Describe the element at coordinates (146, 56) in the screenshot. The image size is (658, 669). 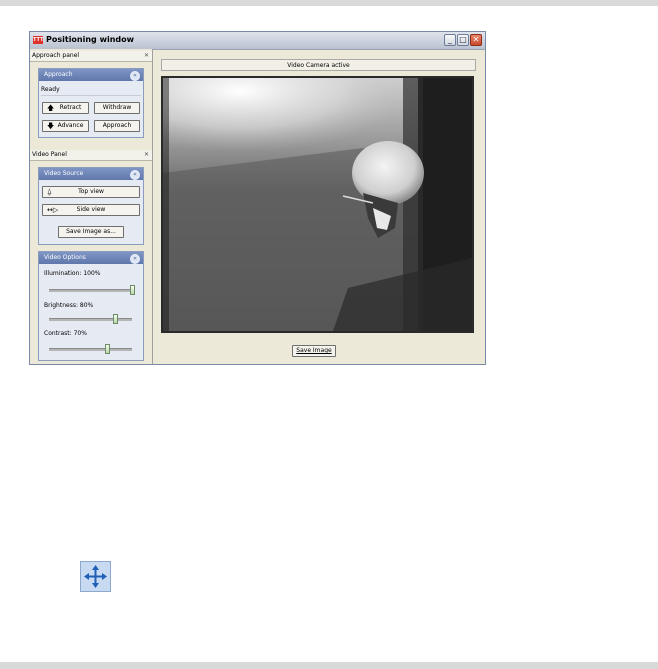
I see `approach-panel-close-icon: ✕` at that location.